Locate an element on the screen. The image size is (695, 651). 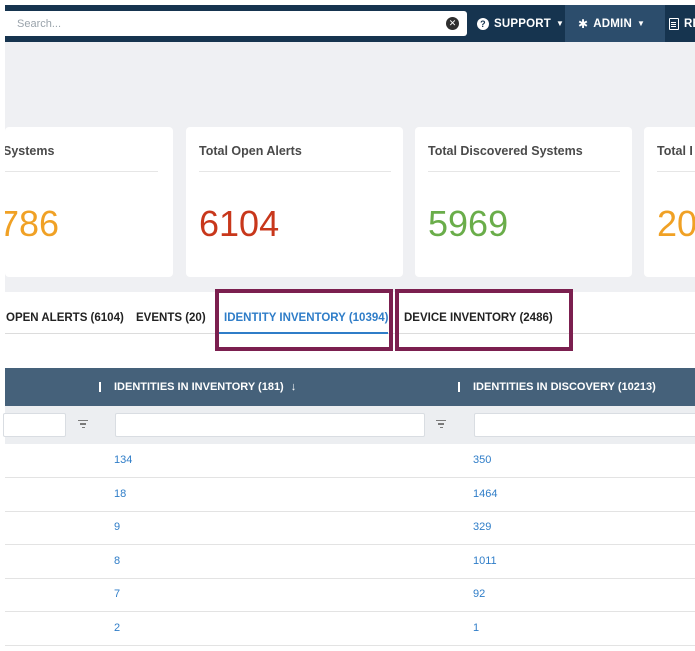
support-label: SUPPORT is located at coordinates (522, 23).